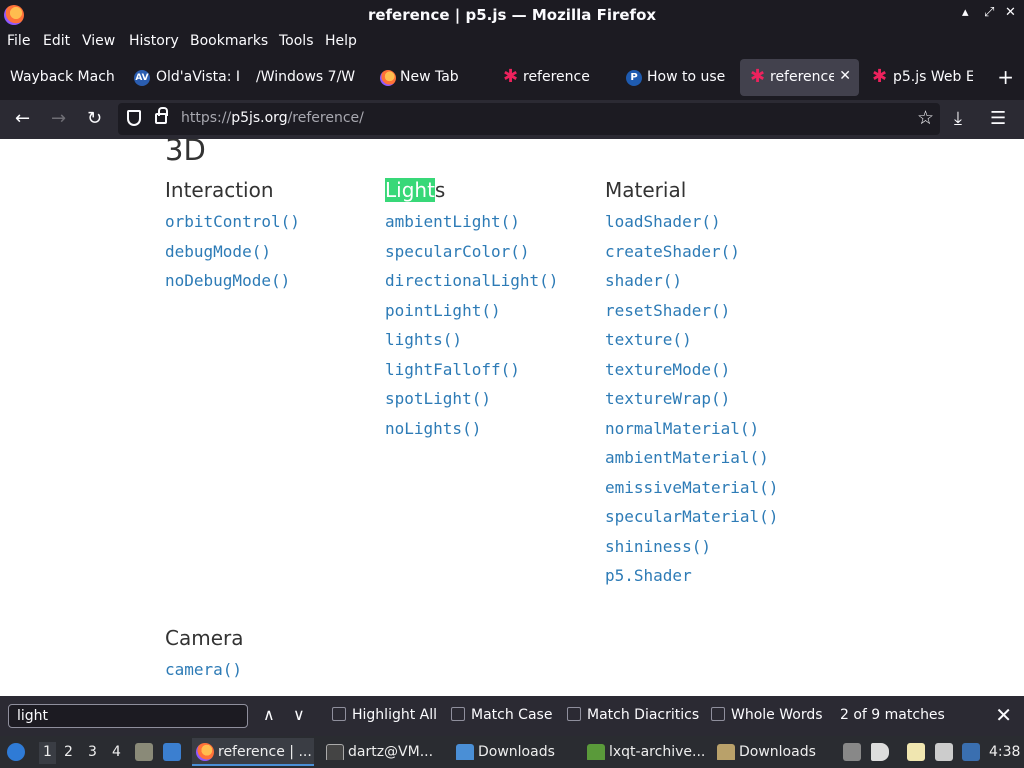  Describe the element at coordinates (916, 752) in the screenshot. I see `clipboard-icon` at that location.